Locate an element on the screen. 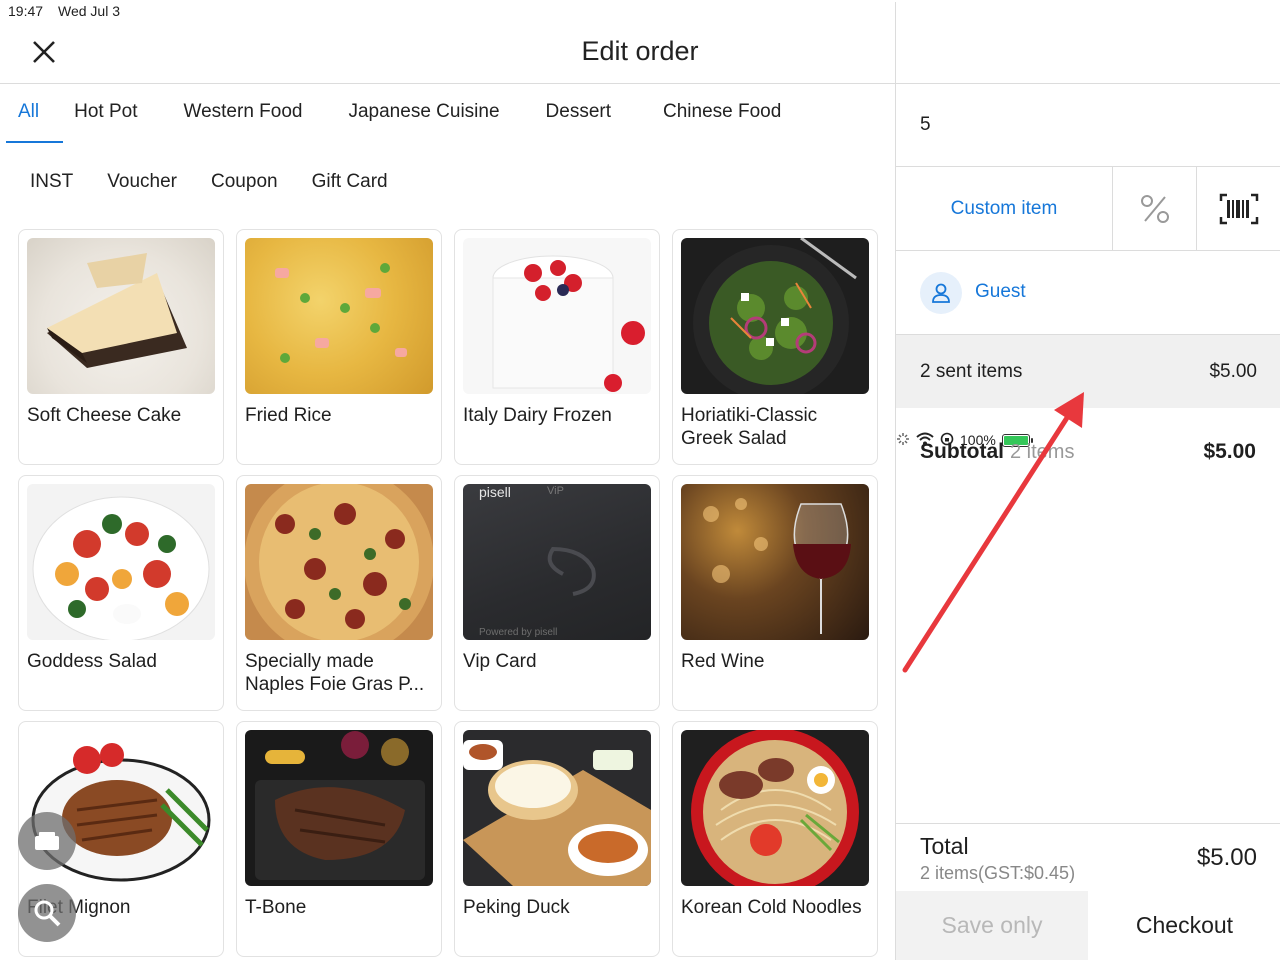 Image resolution: width=1280 pixels, height=960 pixels. order-number: 5 is located at coordinates (925, 124).